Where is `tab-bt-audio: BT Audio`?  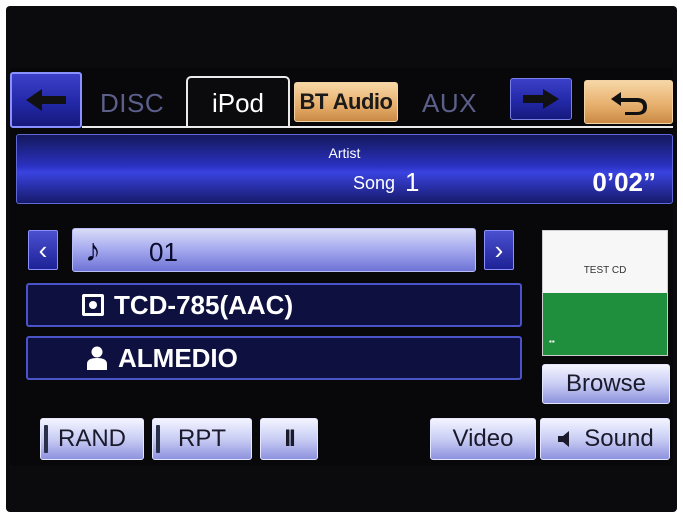
tab-bt-audio: BT Audio is located at coordinates (346, 102).